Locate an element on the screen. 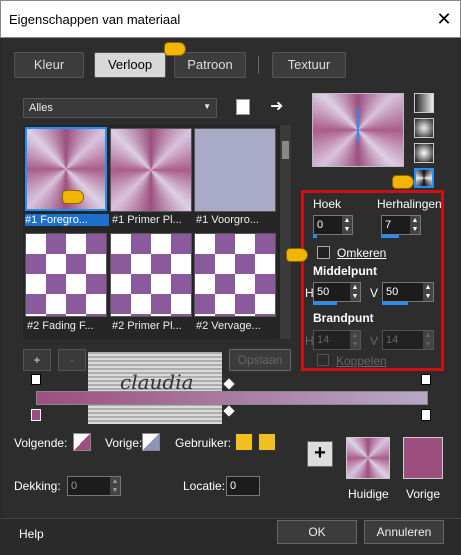 The image size is (461, 555). gradient-bar is located at coordinates (232, 398).